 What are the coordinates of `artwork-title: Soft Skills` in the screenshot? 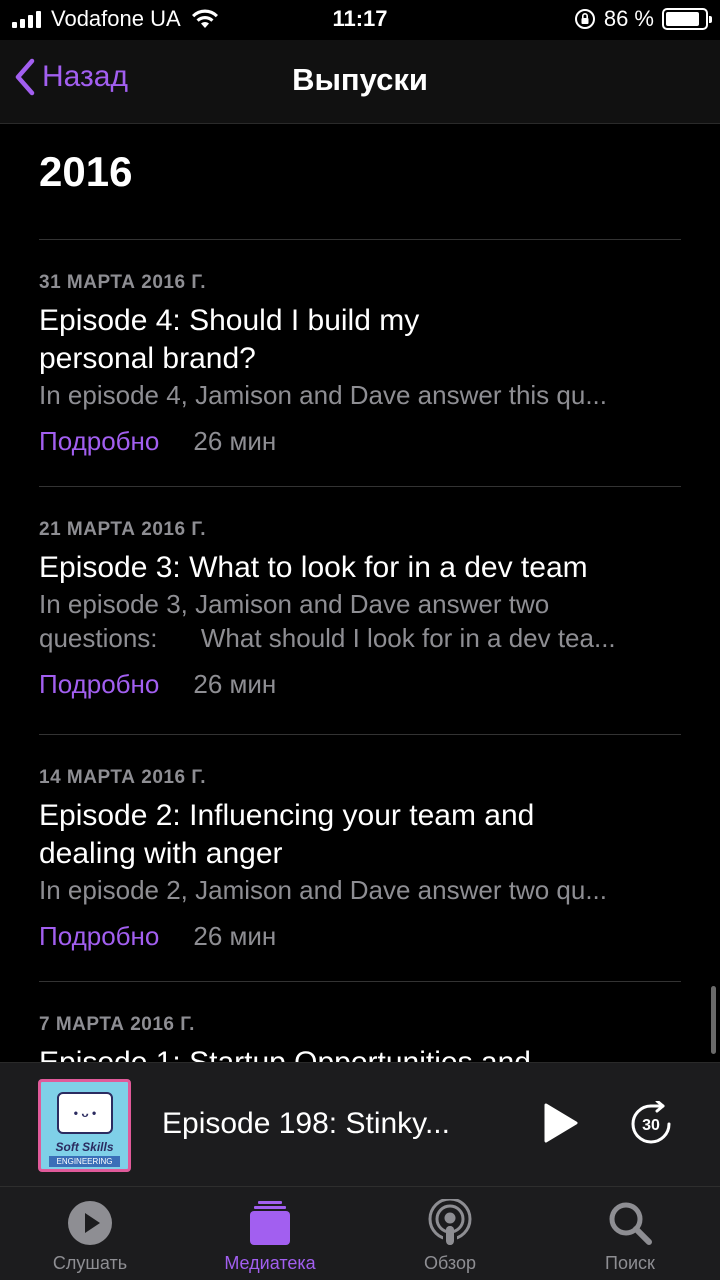 It's located at (84, 1147).